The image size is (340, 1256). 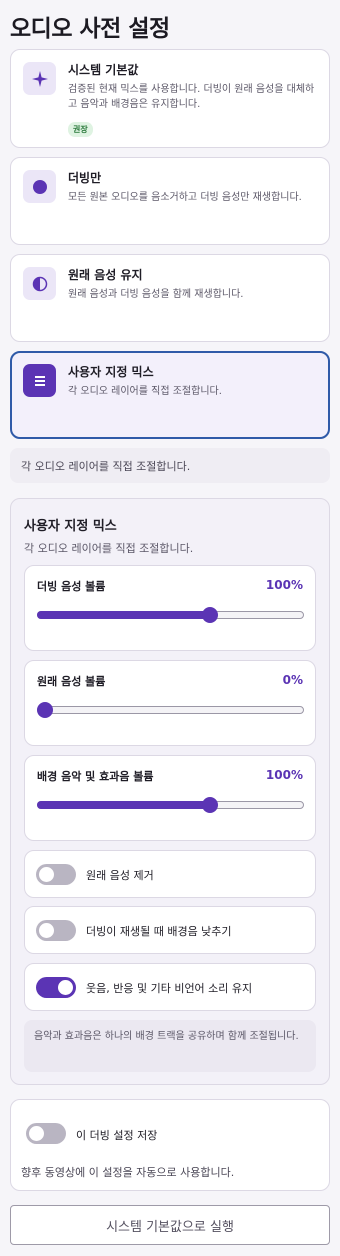 I want to click on sparkle-icon, so click(x=39, y=78).